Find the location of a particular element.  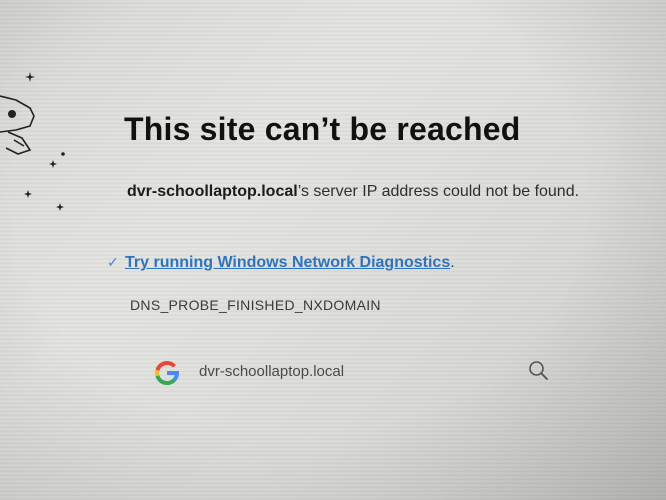

error-code: DNS_PROBE_FINISHED_NXDOMAIN is located at coordinates (255, 305).